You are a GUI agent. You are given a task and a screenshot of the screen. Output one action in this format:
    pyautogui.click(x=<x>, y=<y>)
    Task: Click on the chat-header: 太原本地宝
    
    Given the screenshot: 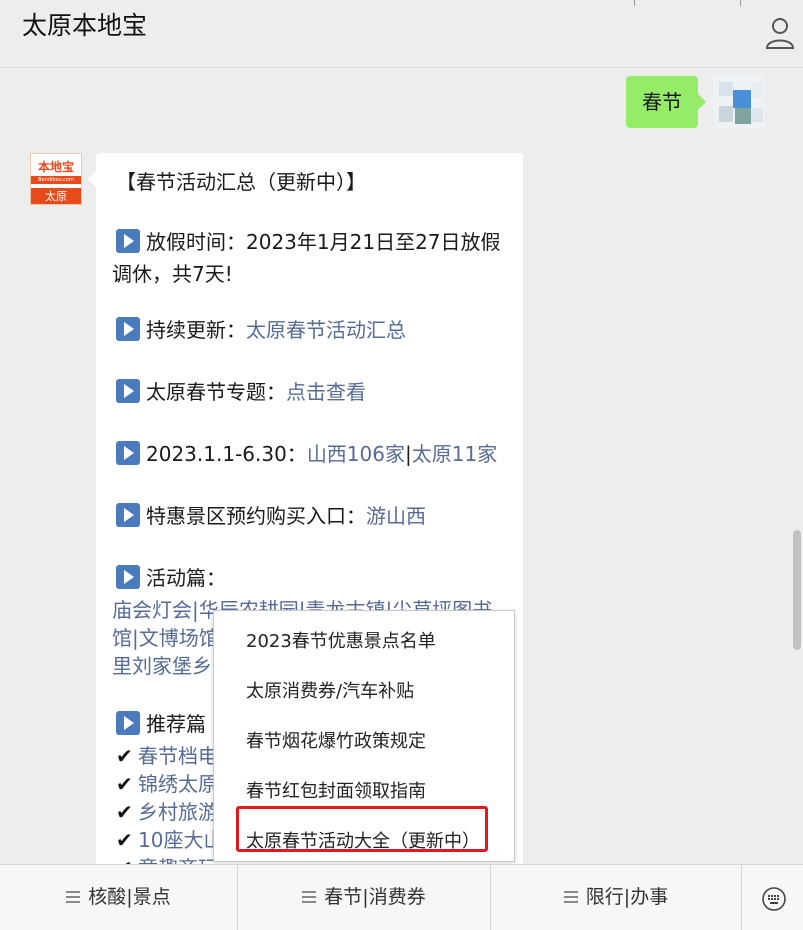 What is the action you would take?
    pyautogui.click(x=401, y=34)
    